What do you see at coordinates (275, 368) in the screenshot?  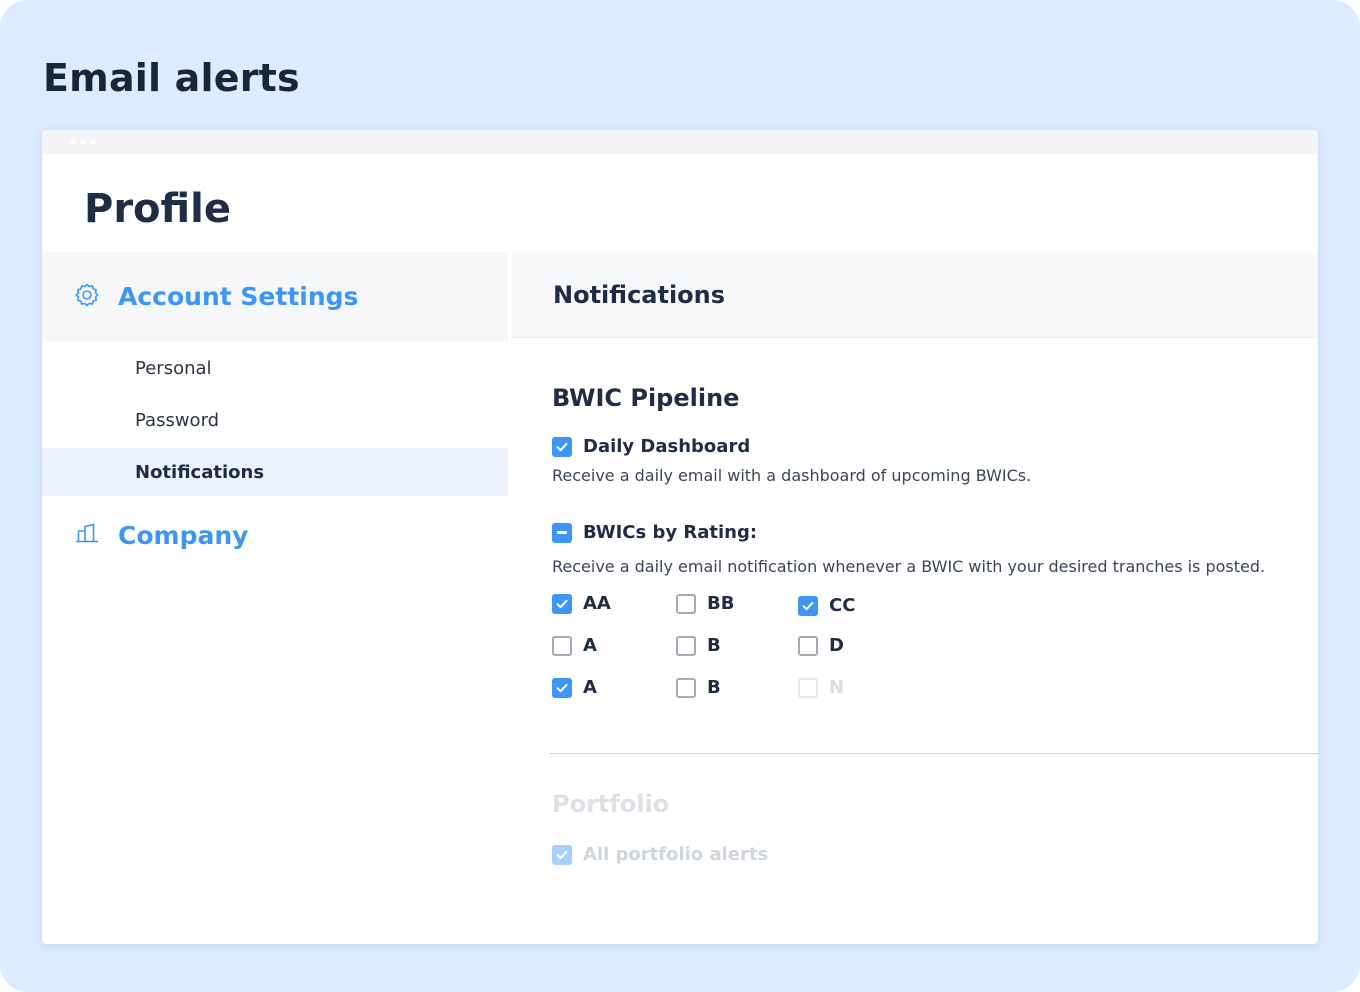 I see `sidebar-item-personal: Personal` at bounding box center [275, 368].